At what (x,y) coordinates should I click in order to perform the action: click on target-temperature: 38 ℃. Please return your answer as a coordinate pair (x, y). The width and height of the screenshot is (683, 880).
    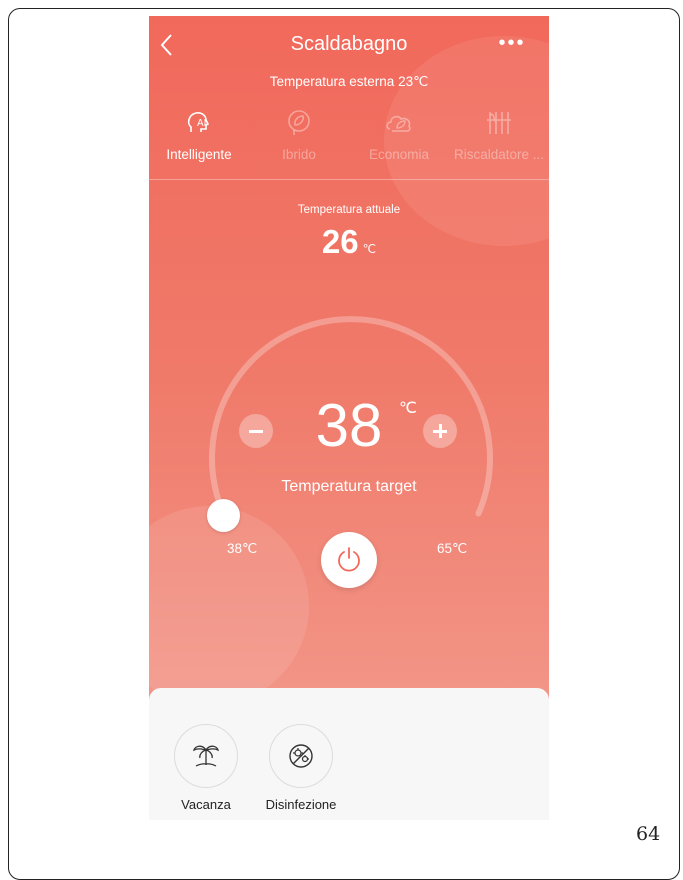
    Looking at the image, I should click on (358, 426).